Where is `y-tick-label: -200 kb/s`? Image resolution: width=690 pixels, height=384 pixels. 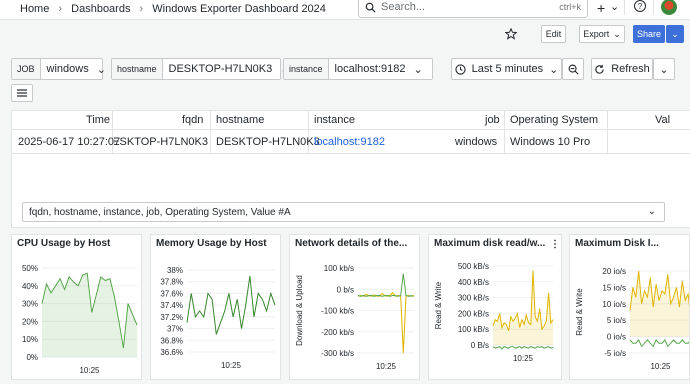
y-tick-label: -200 kb/s is located at coordinates (337, 332).